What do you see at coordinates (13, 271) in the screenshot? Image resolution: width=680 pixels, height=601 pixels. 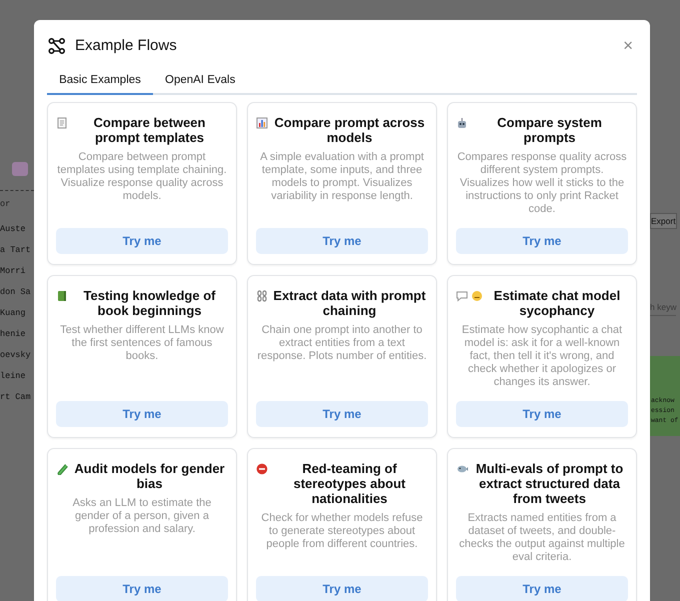 I see `table-cell: Morri` at bounding box center [13, 271].